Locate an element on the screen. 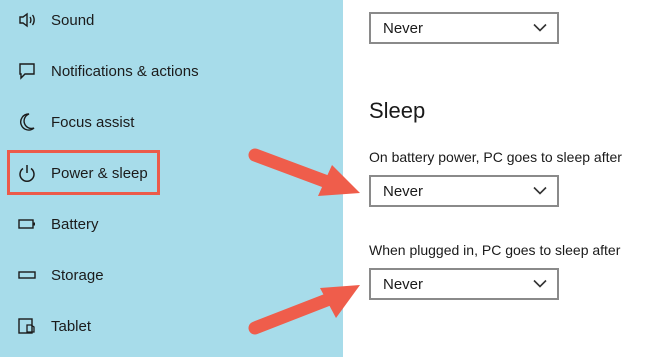 The height and width of the screenshot is (357, 672). battery-icon is located at coordinates (27, 224).